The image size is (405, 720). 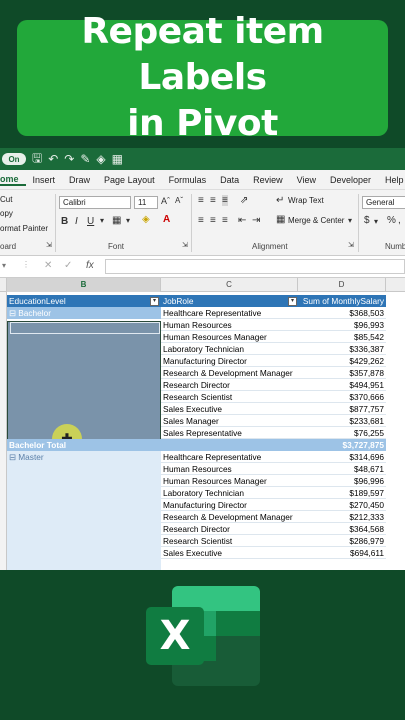 I want to click on autosave-toggle: On, so click(x=14, y=159).